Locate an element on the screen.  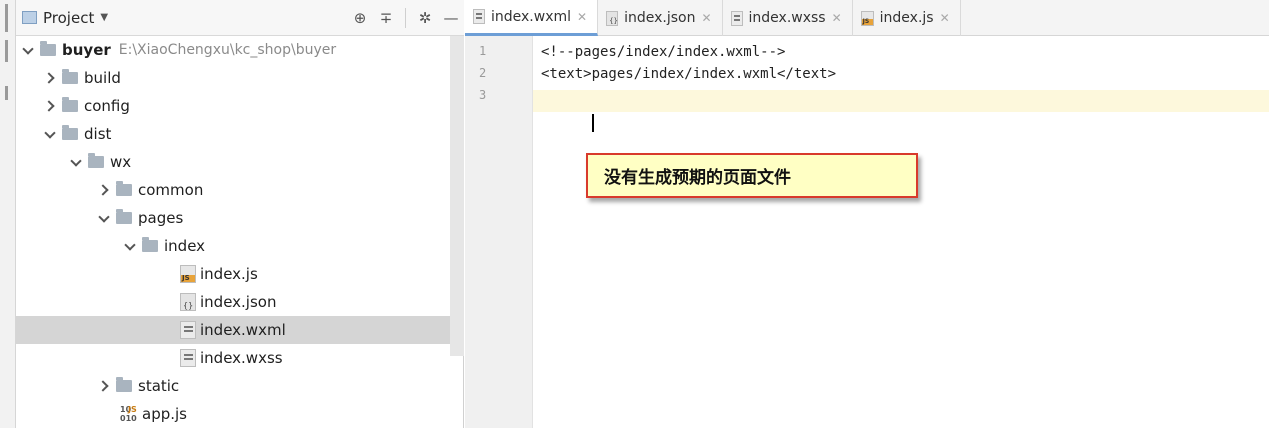
gear-icon: ✲ is located at coordinates (425, 18).